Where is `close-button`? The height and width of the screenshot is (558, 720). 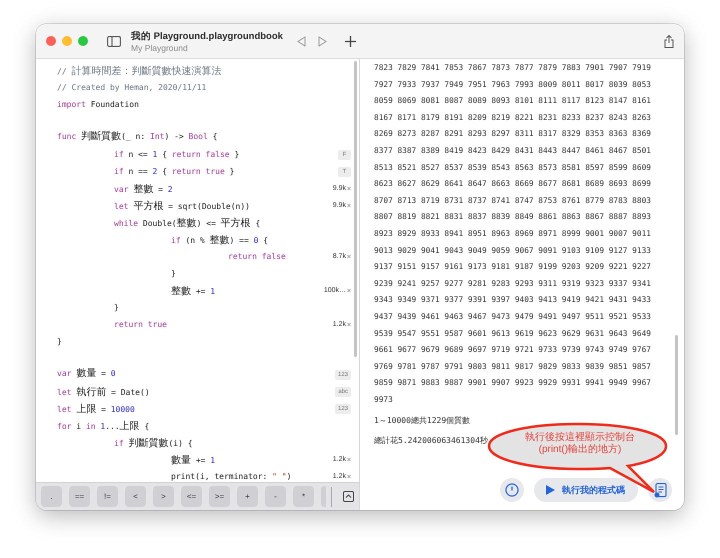
close-button is located at coordinates (51, 41).